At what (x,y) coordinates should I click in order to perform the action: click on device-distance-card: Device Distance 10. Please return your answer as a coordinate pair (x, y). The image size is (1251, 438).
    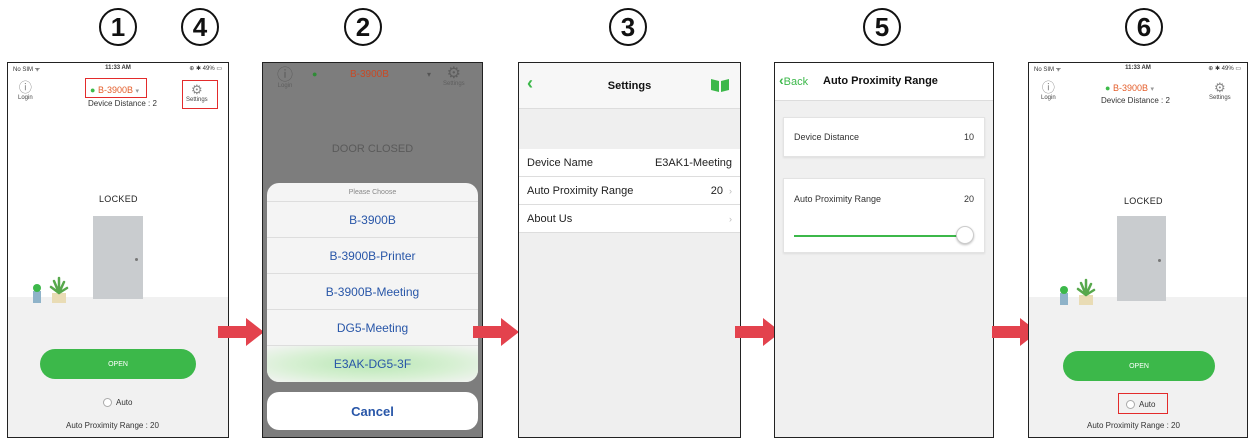
    Looking at the image, I should click on (884, 137).